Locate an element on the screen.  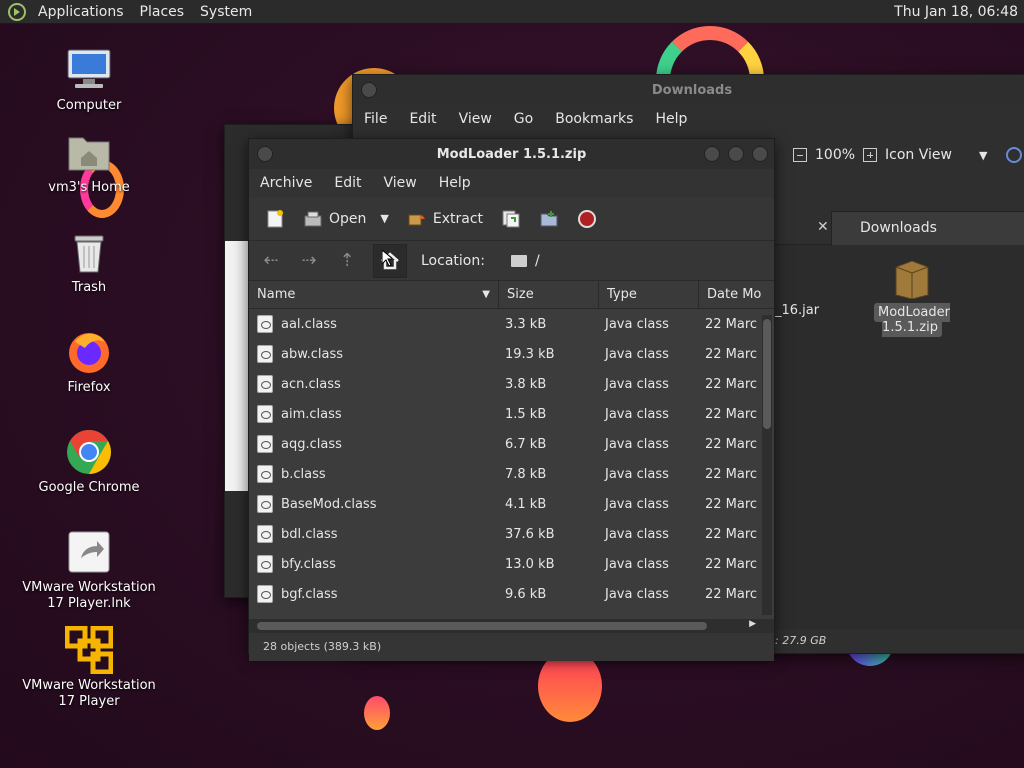
computer-icon is located at coordinates (89, 70).